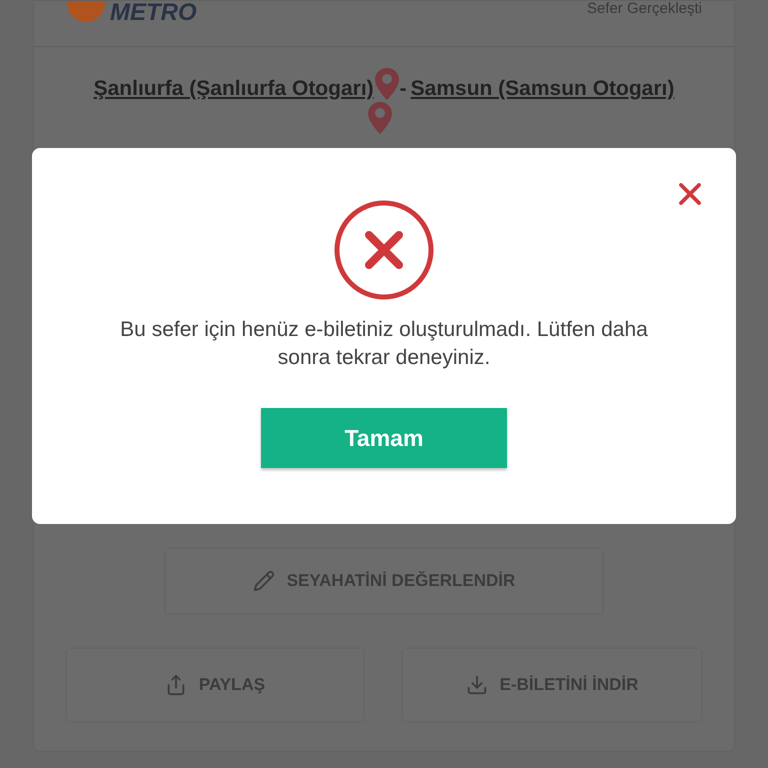  I want to click on logo-text: METRO, so click(153, 13).